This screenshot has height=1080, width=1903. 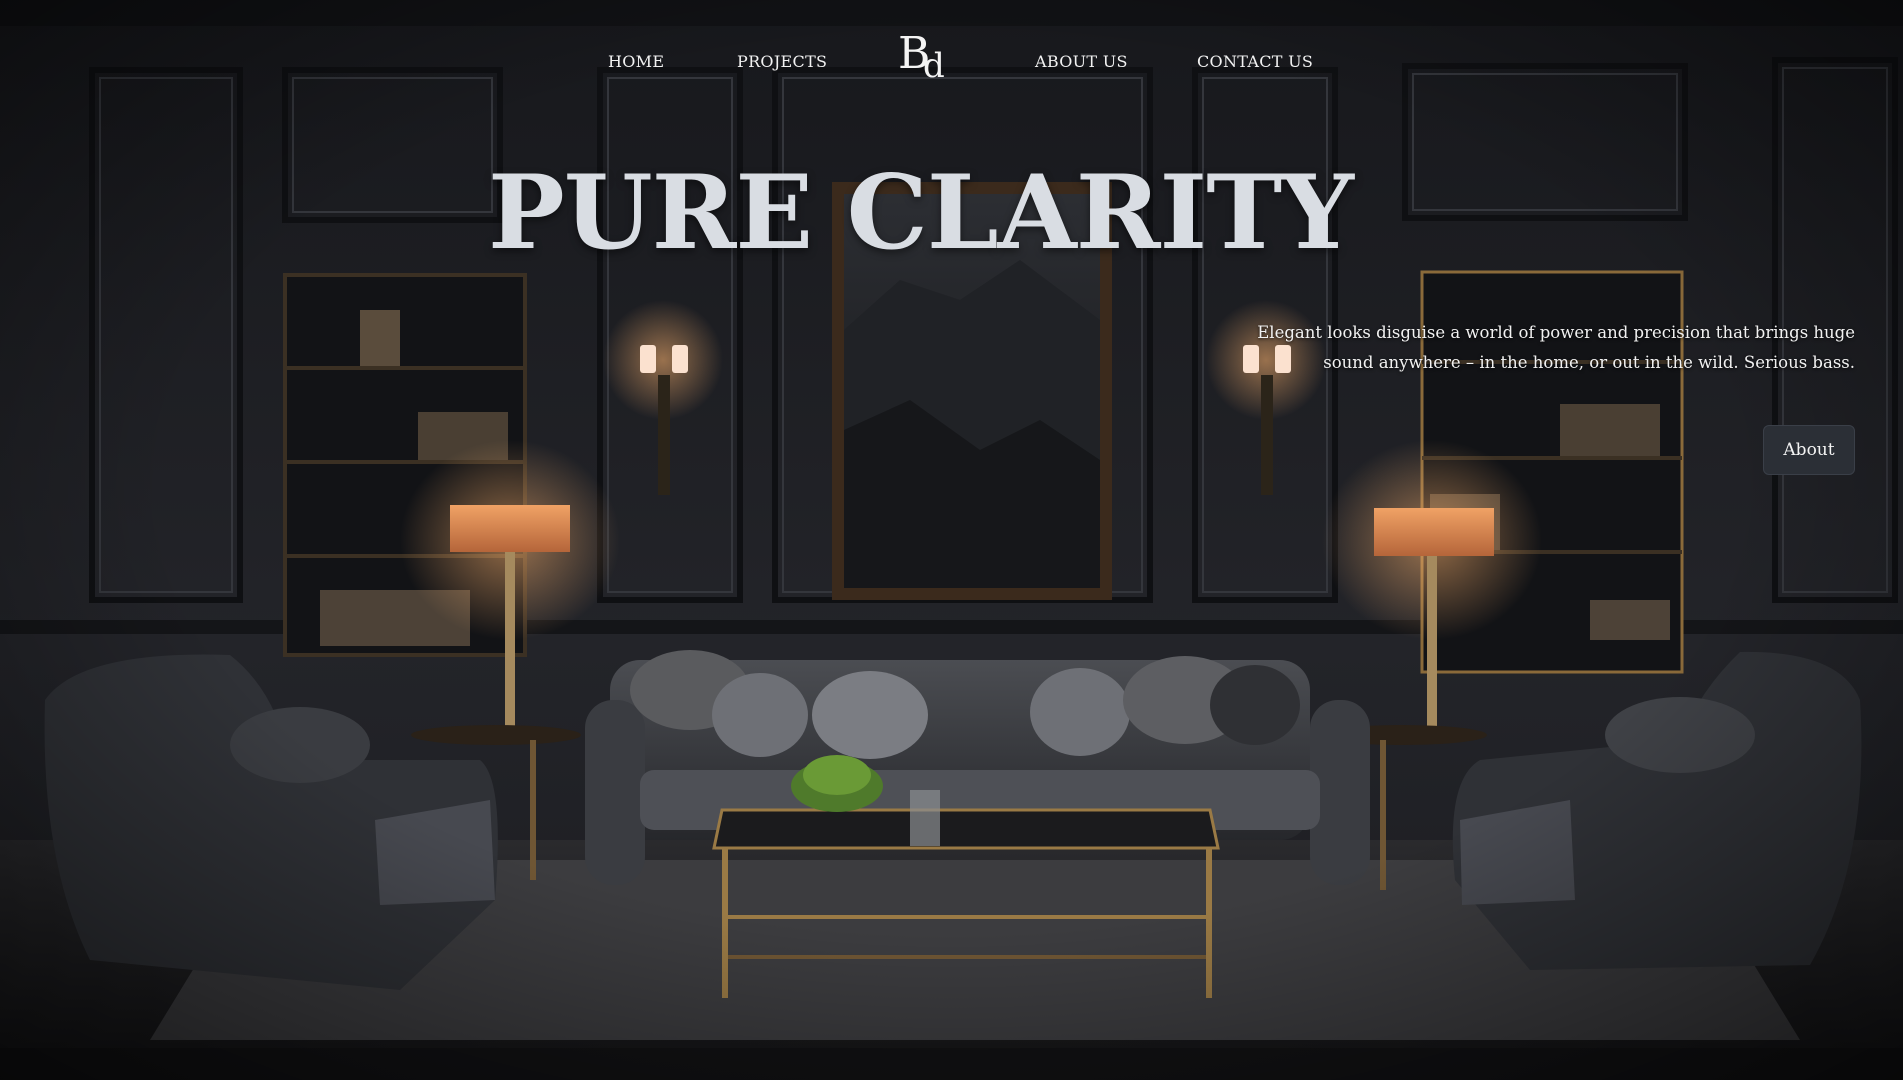 What do you see at coordinates (921, 213) in the screenshot?
I see `hero-title: PURE CLARITY` at bounding box center [921, 213].